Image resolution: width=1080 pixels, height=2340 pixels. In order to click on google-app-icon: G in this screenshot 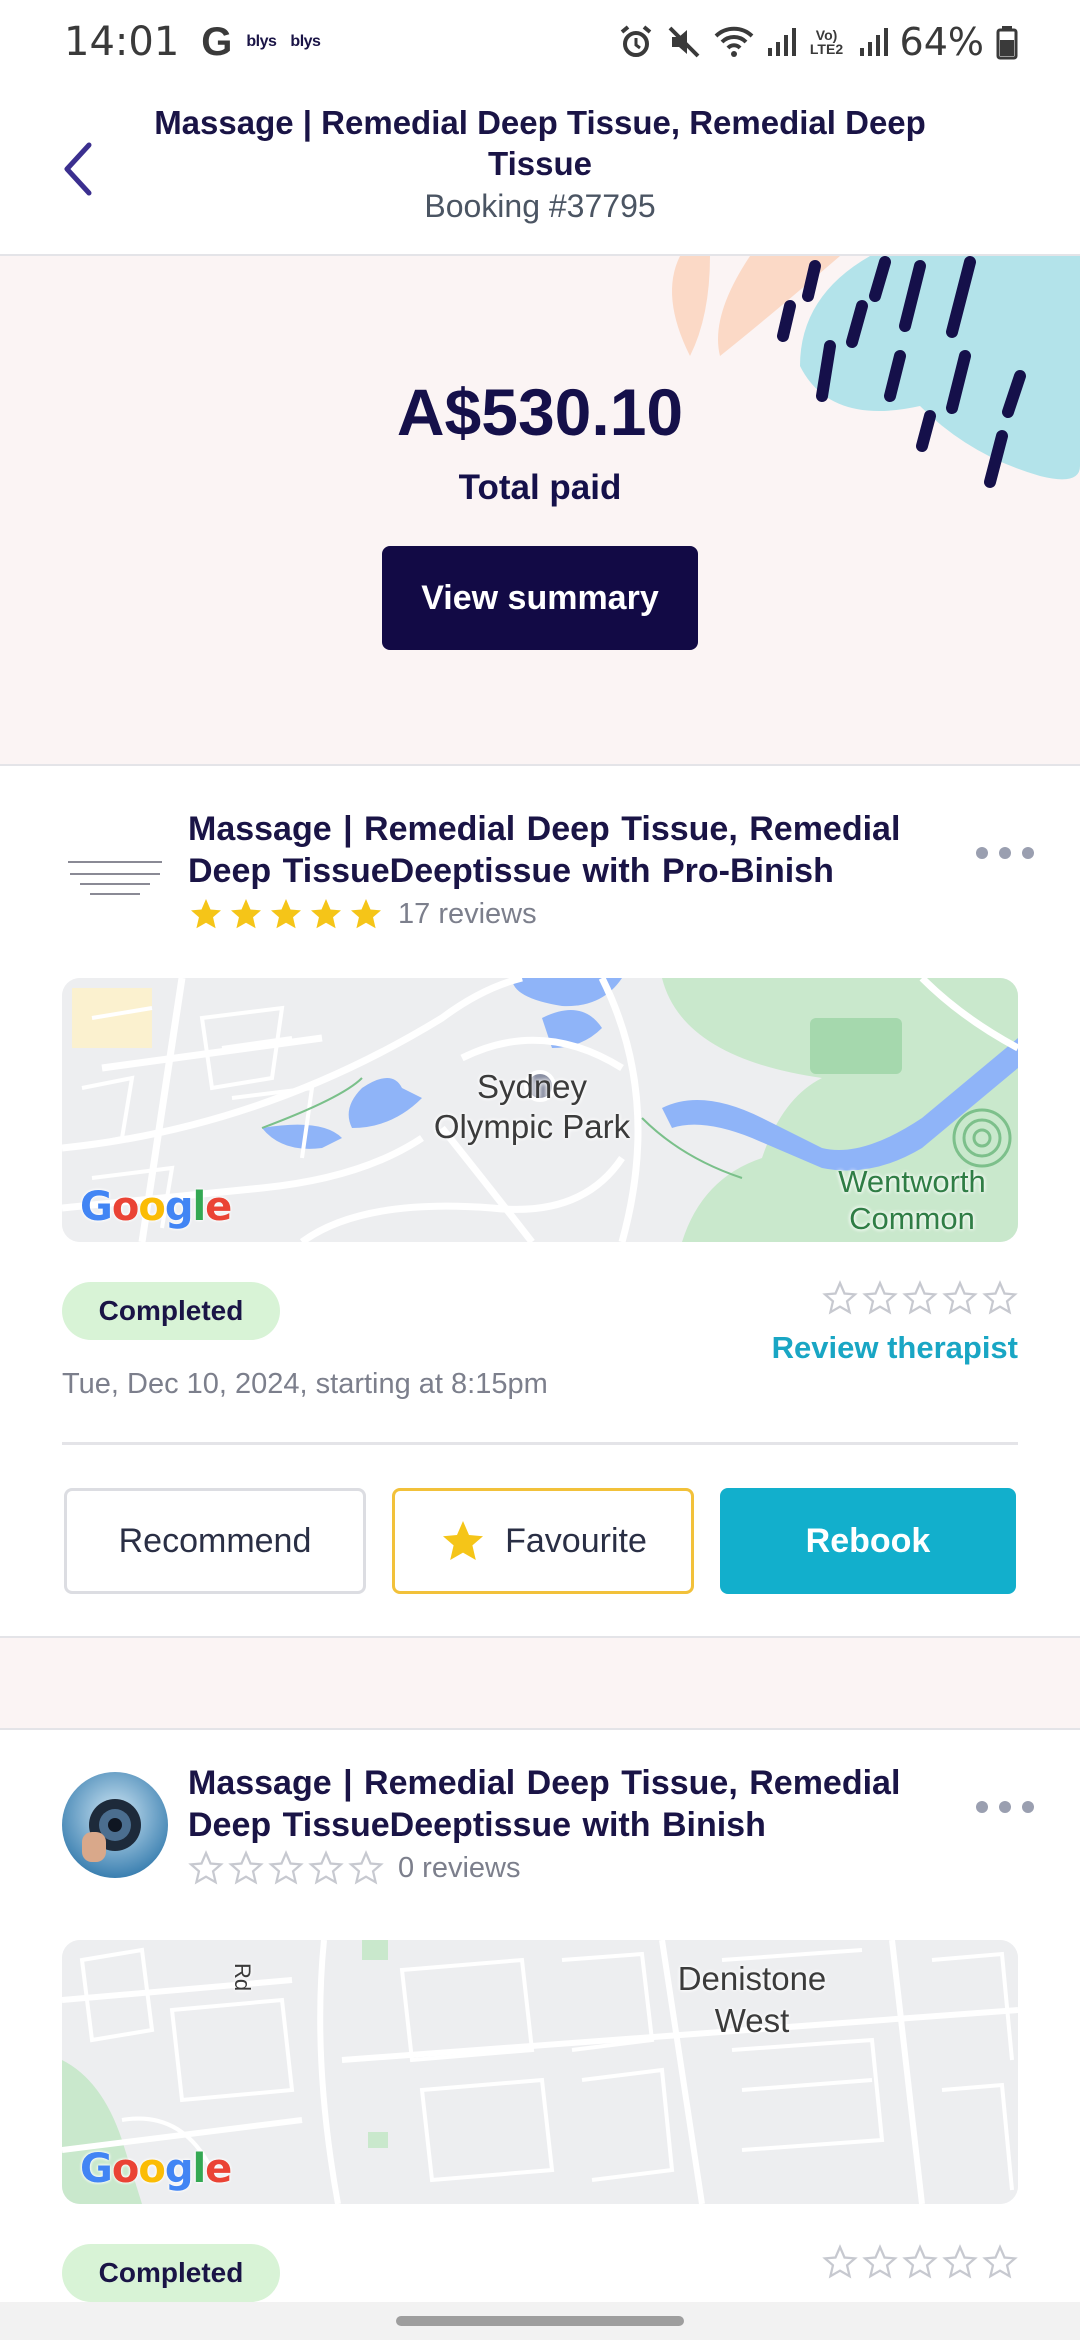, I will do `click(217, 41)`.